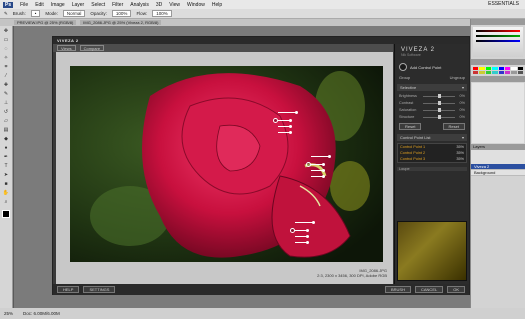 This screenshot has width=525, height=319. What do you see at coordinates (453, 126) in the screenshot?
I see `reset-all-button: Reset` at bounding box center [453, 126].